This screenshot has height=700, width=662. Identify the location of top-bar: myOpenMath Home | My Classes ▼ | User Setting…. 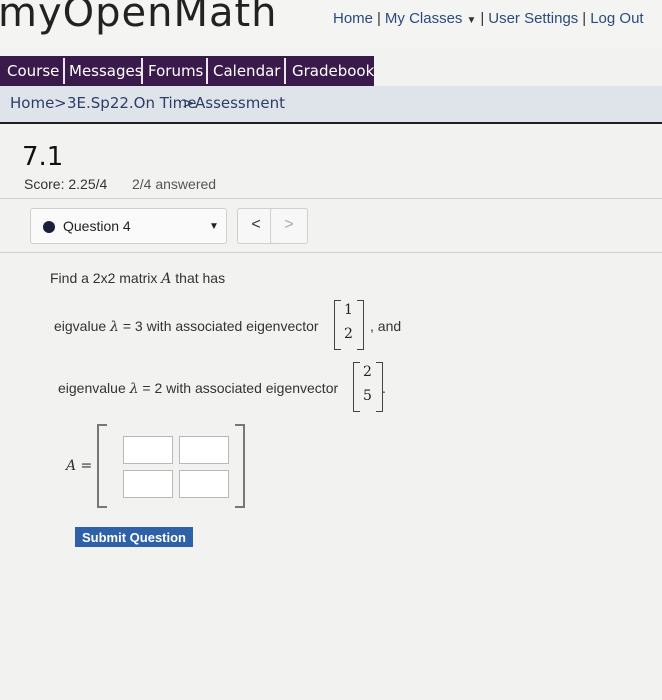
(331, 24).